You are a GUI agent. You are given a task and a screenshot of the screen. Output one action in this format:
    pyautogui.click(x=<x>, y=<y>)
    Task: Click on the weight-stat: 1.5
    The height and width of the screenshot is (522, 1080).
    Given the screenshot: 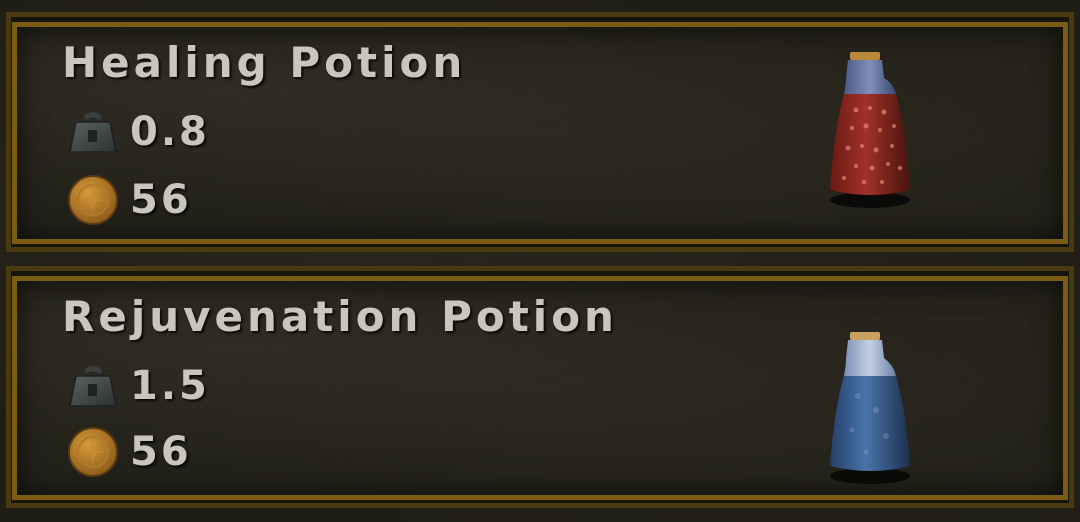 What is the action you would take?
    pyautogui.click(x=138, y=386)
    